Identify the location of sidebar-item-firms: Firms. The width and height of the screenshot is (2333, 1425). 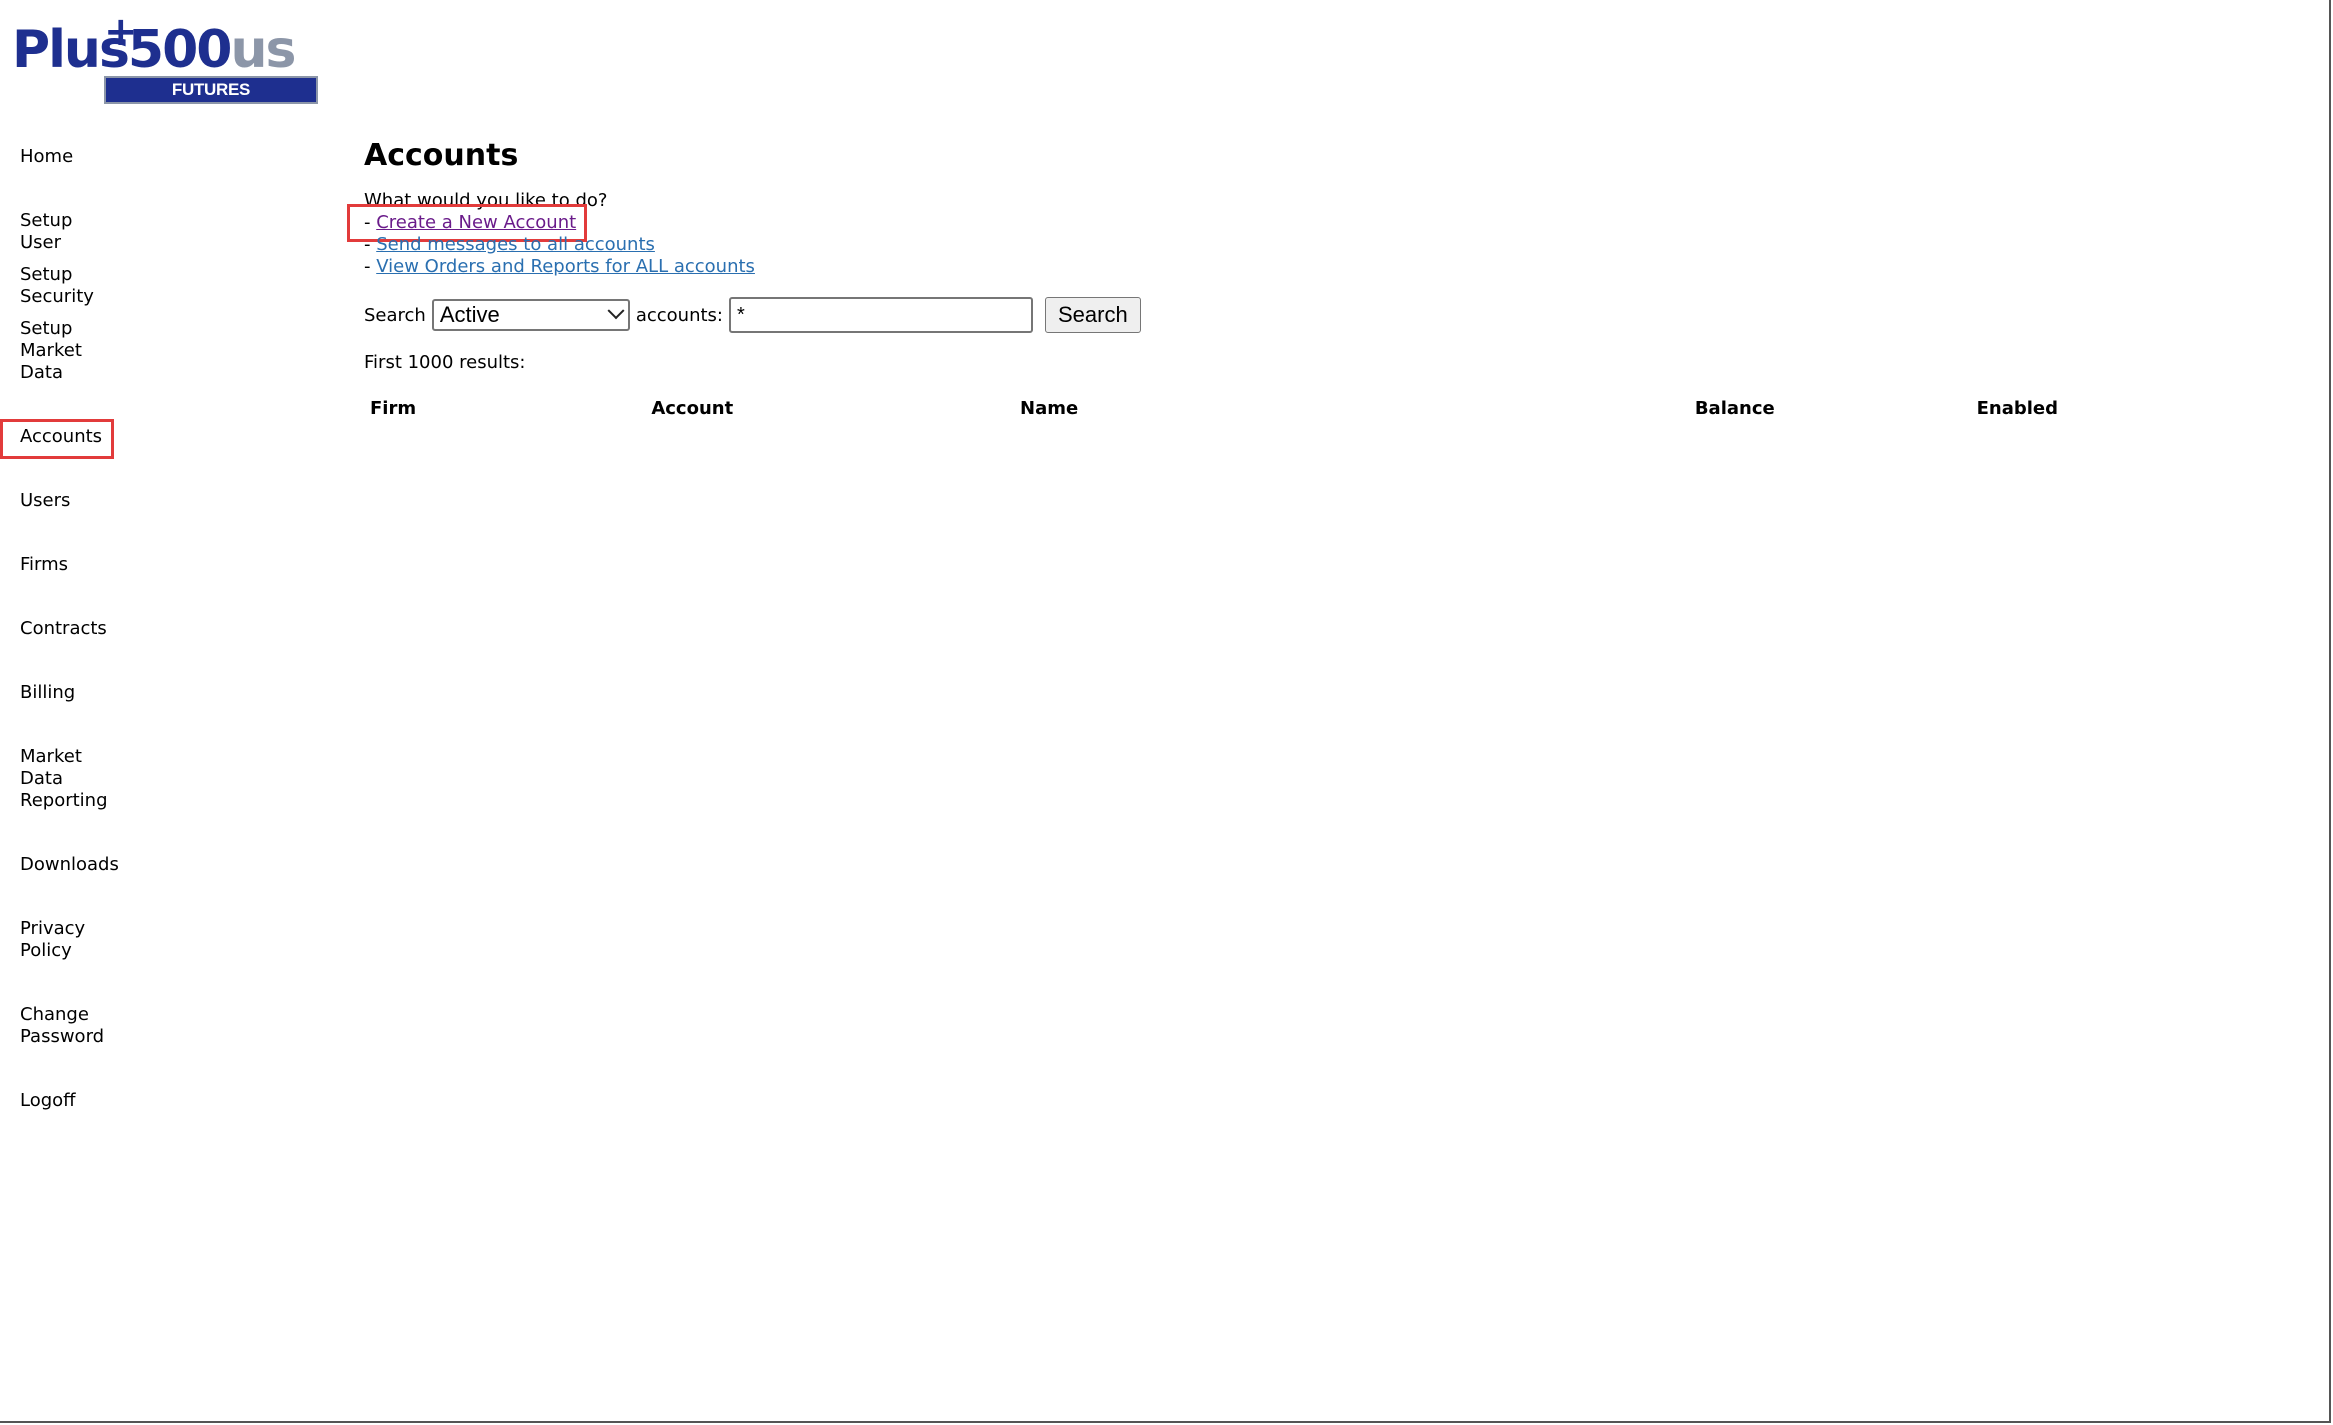
(100, 565).